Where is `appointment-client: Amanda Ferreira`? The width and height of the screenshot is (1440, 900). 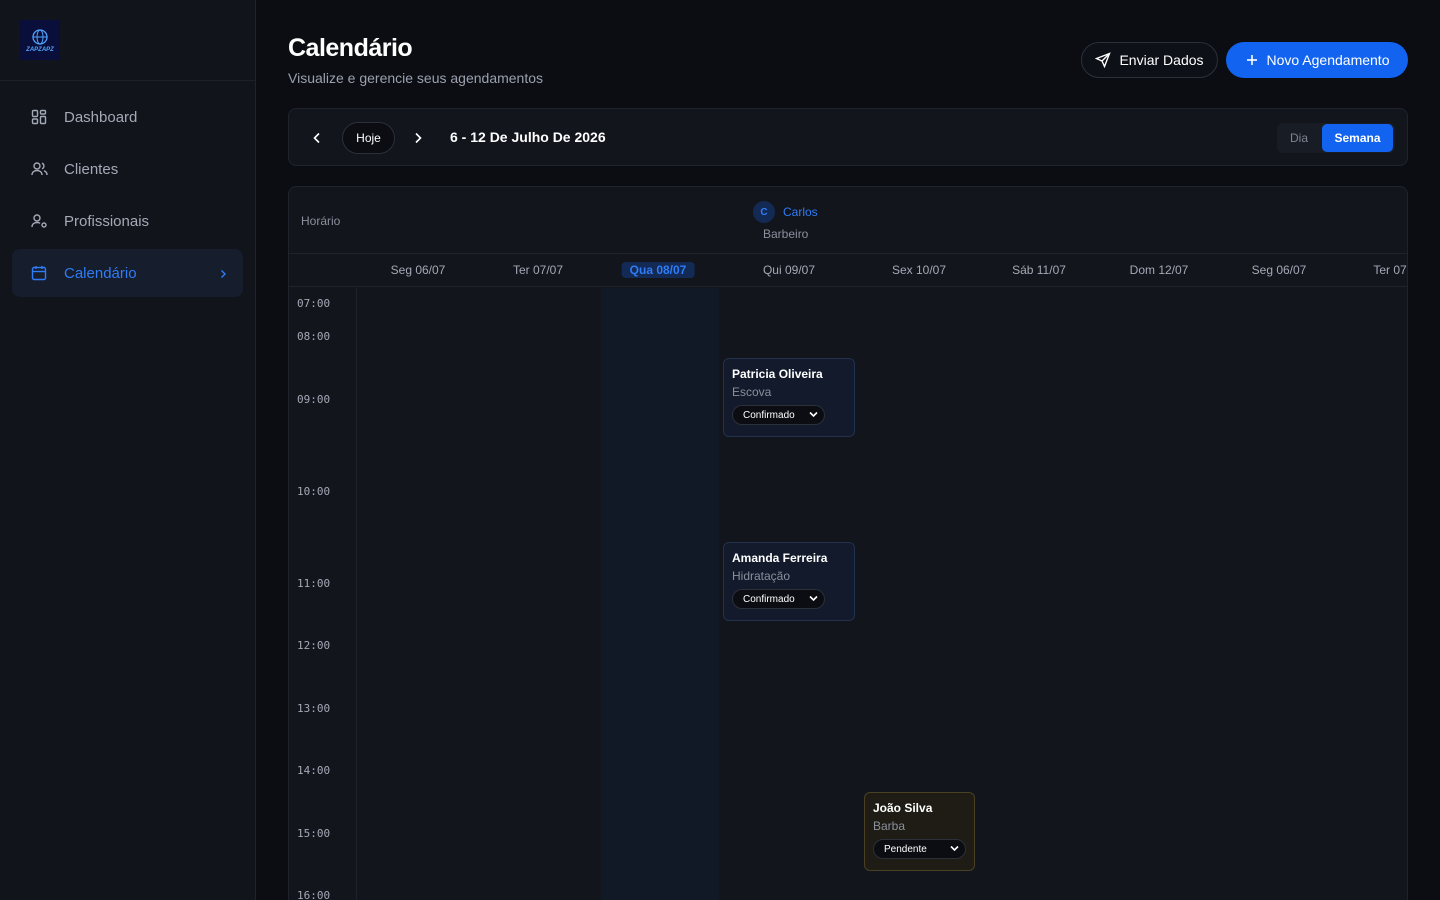 appointment-client: Amanda Ferreira is located at coordinates (780, 558).